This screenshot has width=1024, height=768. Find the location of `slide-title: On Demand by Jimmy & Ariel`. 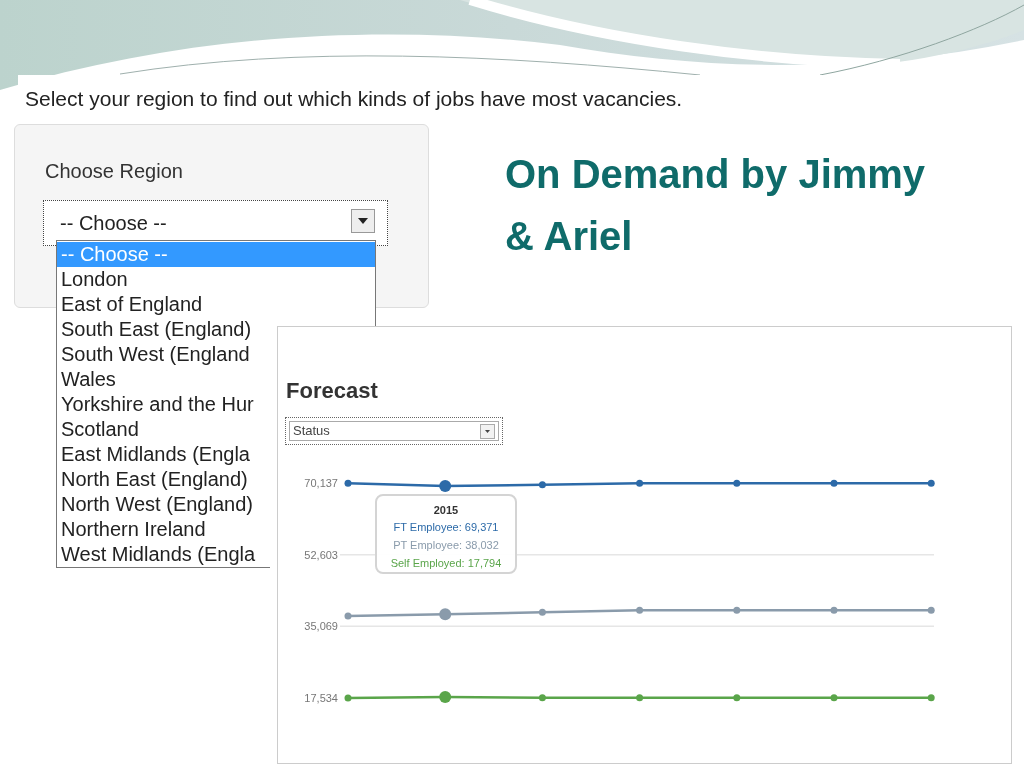

slide-title: On Demand by Jimmy & Ariel is located at coordinates (716, 205).